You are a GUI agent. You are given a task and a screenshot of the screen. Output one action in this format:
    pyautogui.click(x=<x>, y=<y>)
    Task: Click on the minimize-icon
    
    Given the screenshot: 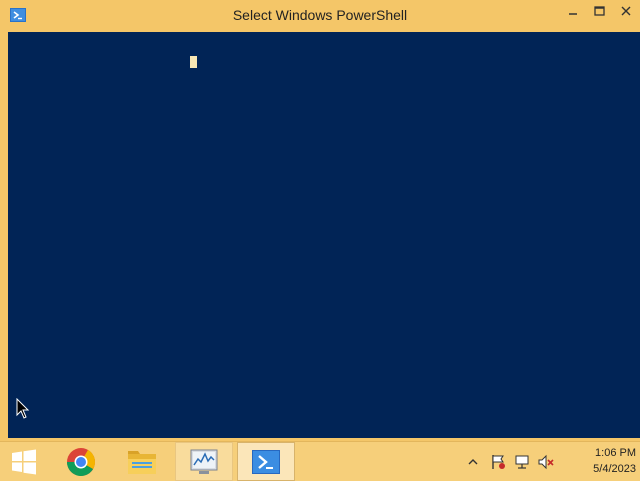 What is the action you would take?
    pyautogui.click(x=573, y=14)
    